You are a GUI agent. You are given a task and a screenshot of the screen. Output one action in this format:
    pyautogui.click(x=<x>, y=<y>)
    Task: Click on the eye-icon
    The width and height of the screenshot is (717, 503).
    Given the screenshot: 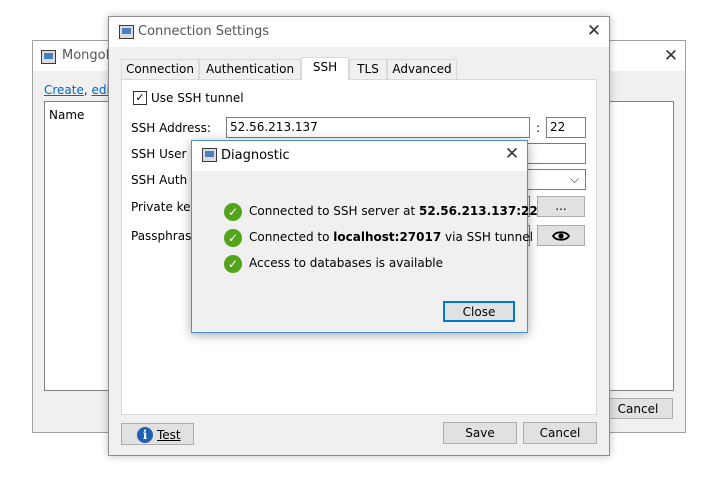 What is the action you would take?
    pyautogui.click(x=561, y=236)
    